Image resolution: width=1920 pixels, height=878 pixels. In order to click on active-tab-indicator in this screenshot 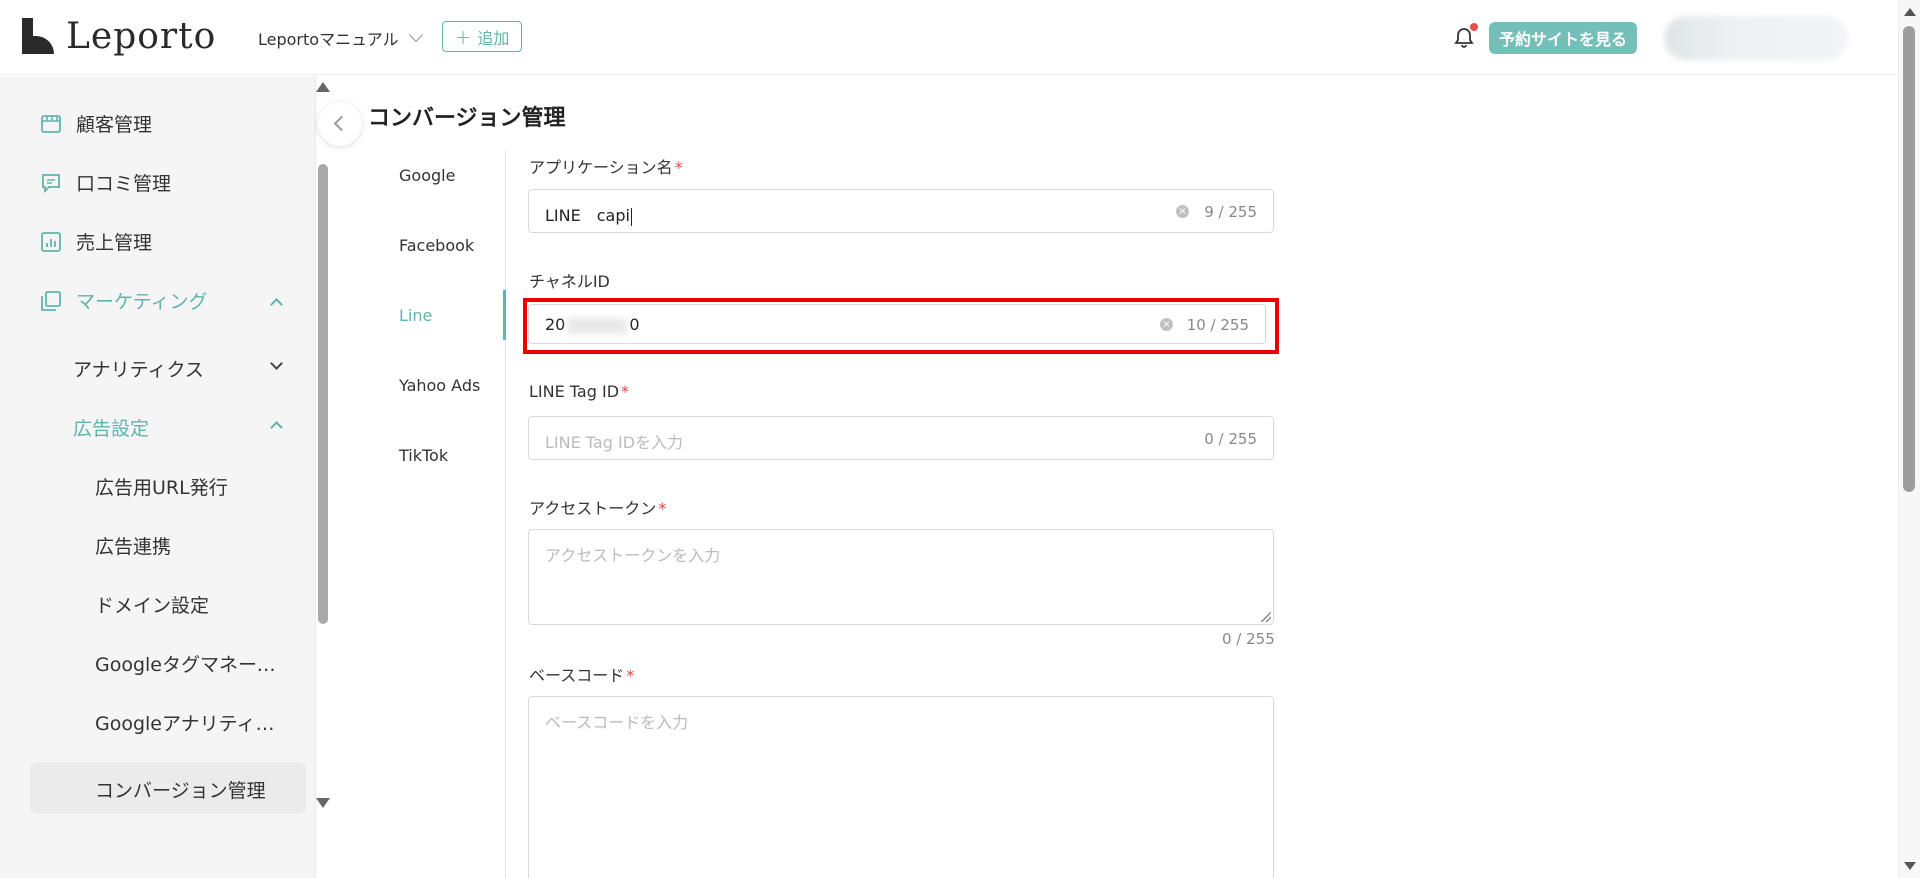, I will do `click(504, 315)`.